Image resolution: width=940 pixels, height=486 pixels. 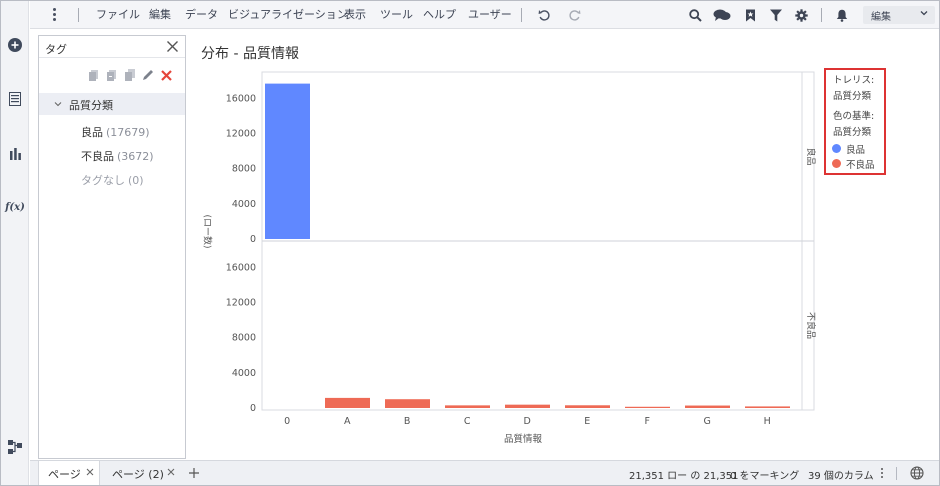 I want to click on tag-toolbar, so click(x=130, y=75).